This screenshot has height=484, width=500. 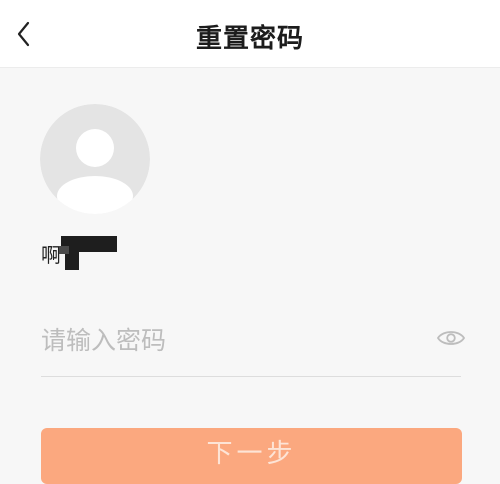 I want to click on input-underline, so click(x=251, y=376).